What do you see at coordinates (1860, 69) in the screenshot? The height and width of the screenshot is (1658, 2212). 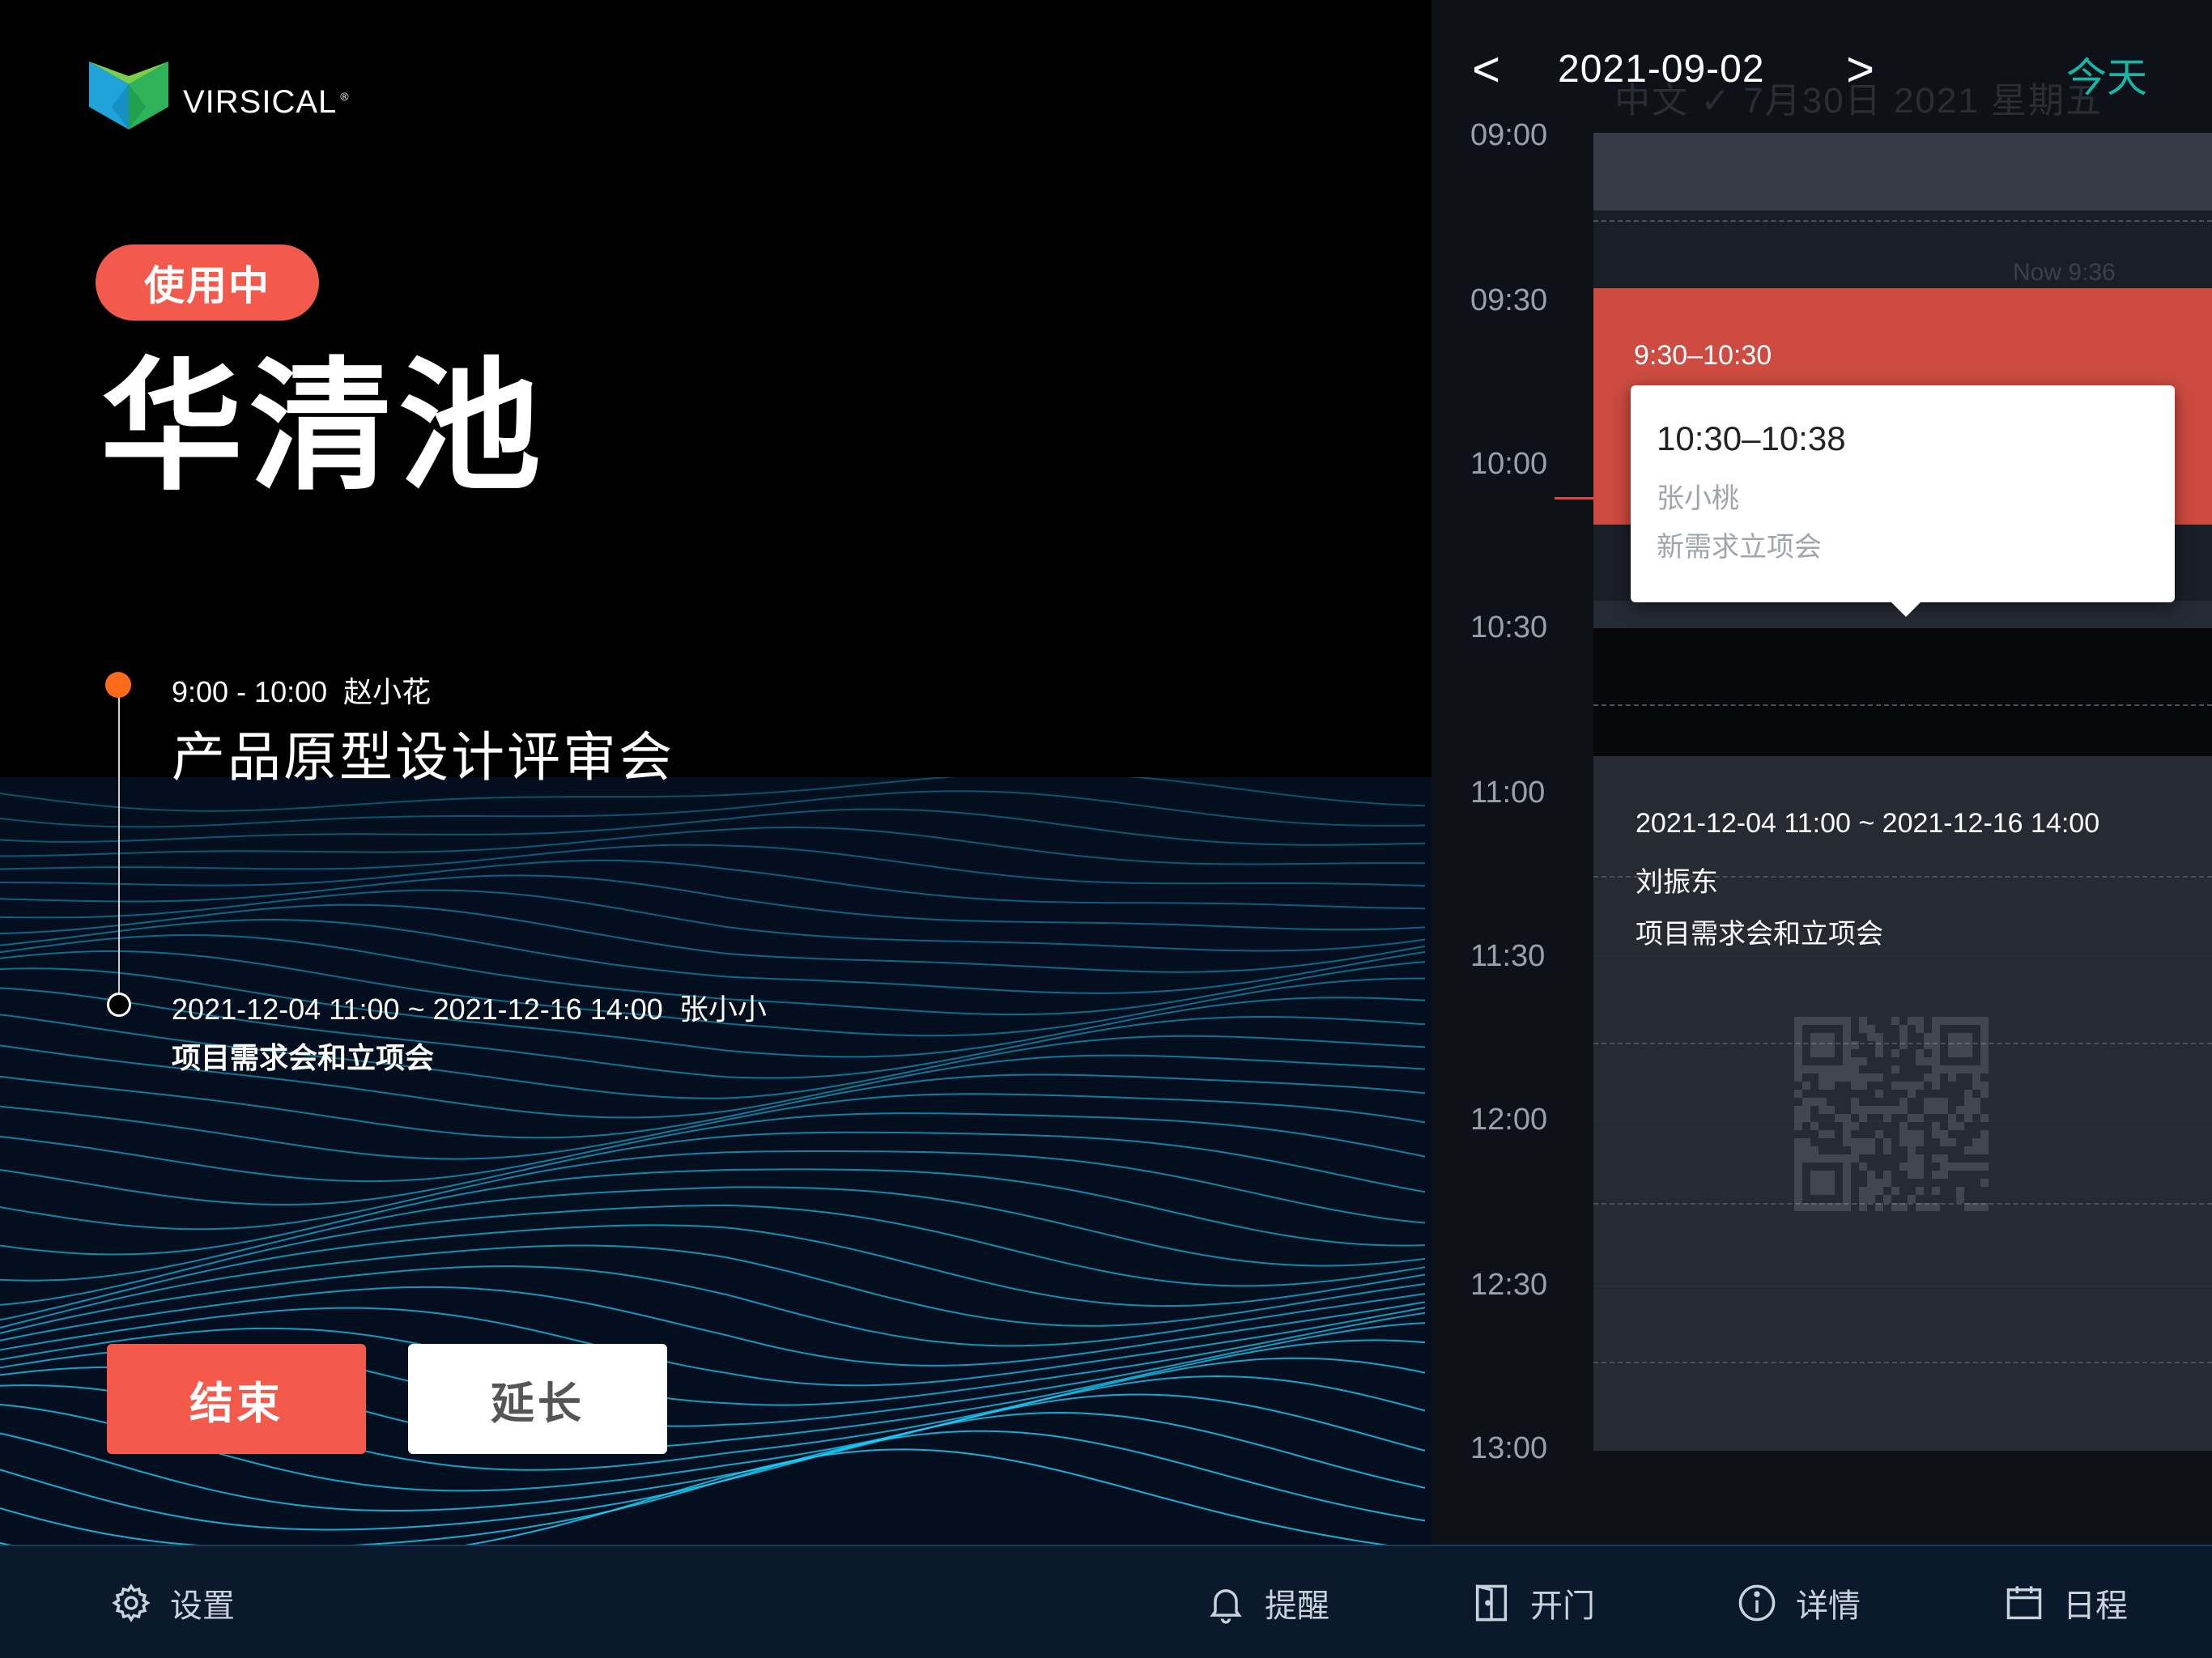 I see `next-day-button: >` at bounding box center [1860, 69].